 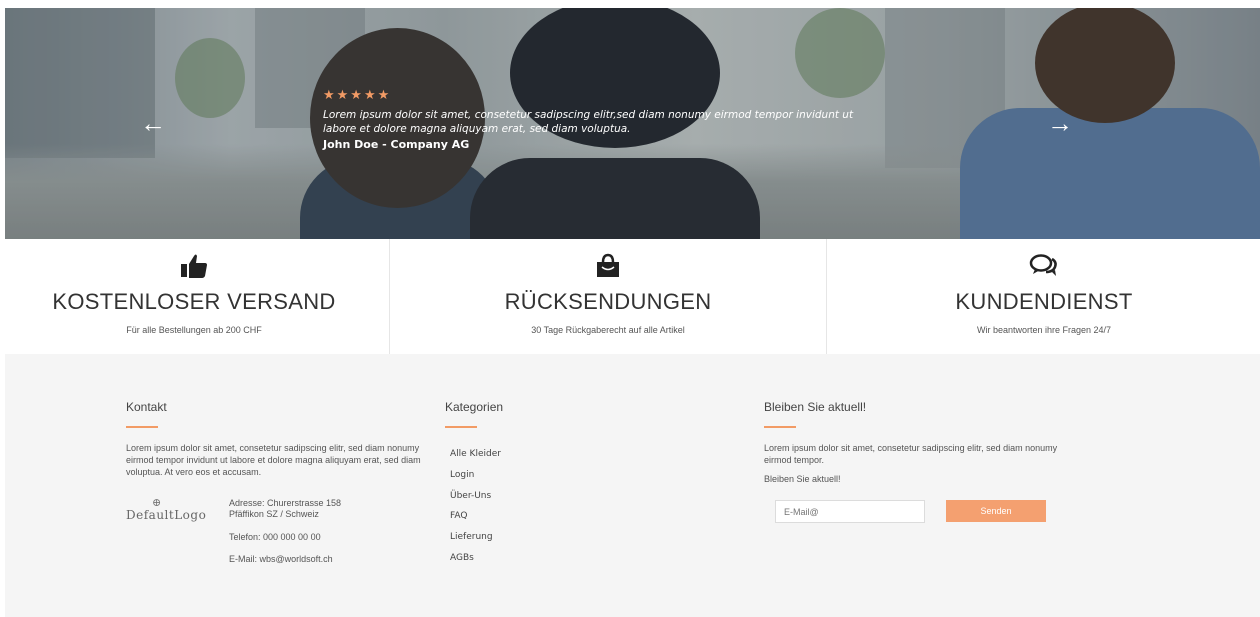 What do you see at coordinates (281, 559) in the screenshot?
I see `contact-email: E-Mail: wbs@worldsoft.ch` at bounding box center [281, 559].